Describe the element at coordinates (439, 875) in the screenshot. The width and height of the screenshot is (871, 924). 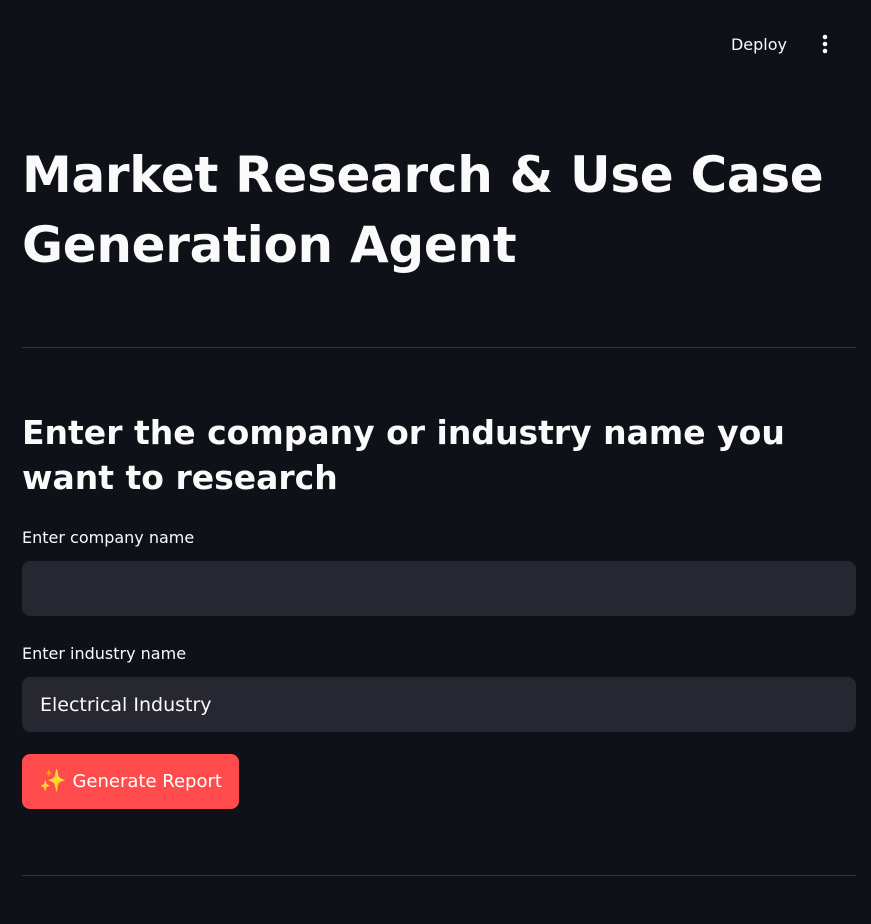
I see `bottom-divider` at that location.